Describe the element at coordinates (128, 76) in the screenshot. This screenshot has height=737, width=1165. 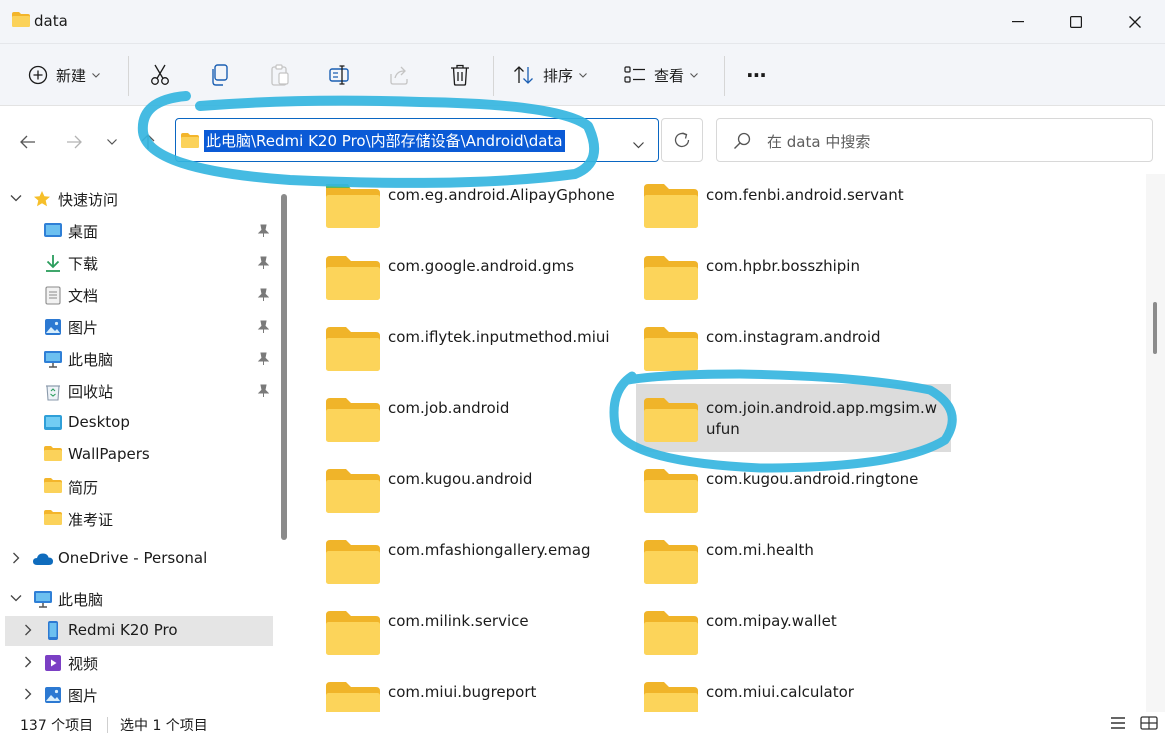
I see `toolbar-divider` at that location.